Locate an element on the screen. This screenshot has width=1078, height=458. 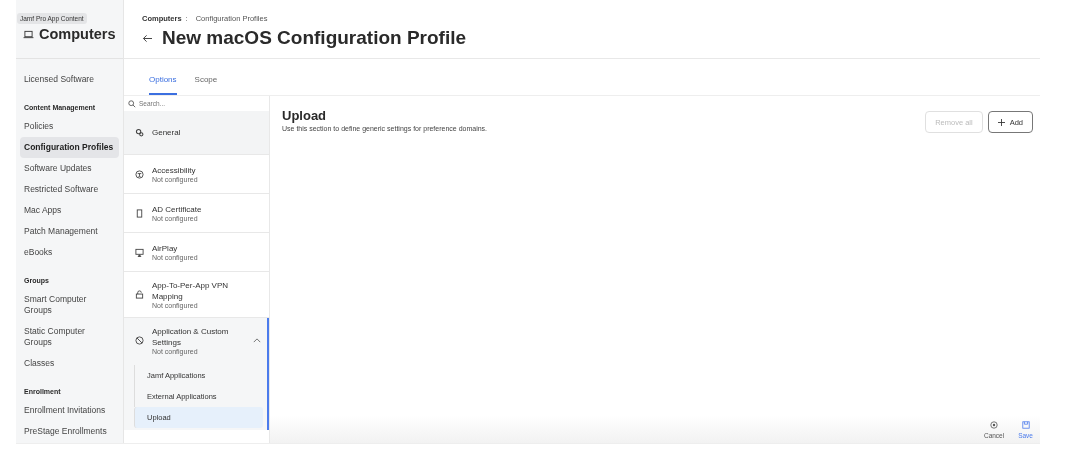
payload-name: AirPlay is located at coordinates (165, 248).